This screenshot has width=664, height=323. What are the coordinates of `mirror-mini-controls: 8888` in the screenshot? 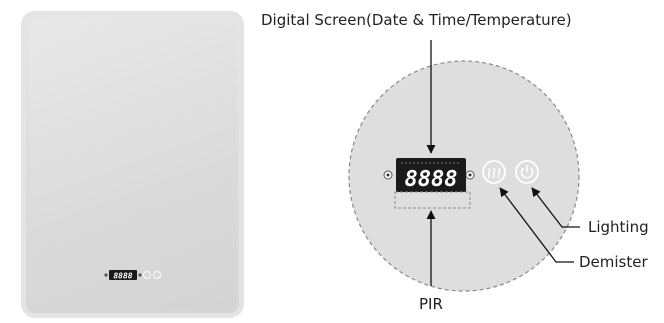 It's located at (132, 275).